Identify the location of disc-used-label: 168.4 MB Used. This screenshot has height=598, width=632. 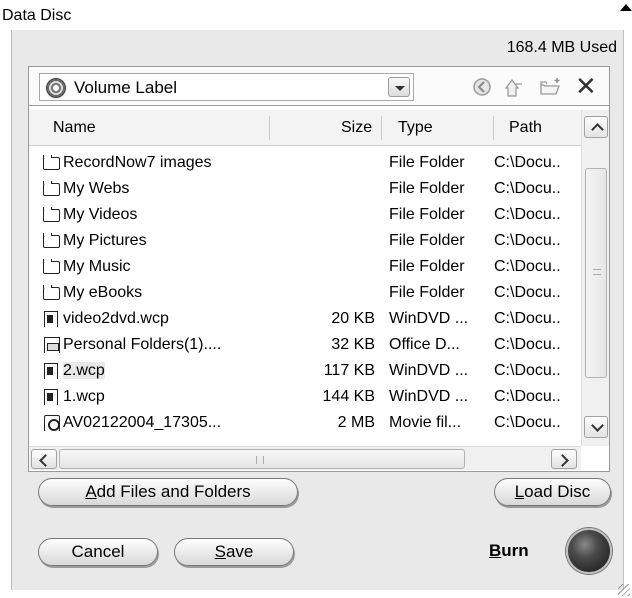
(561, 47).